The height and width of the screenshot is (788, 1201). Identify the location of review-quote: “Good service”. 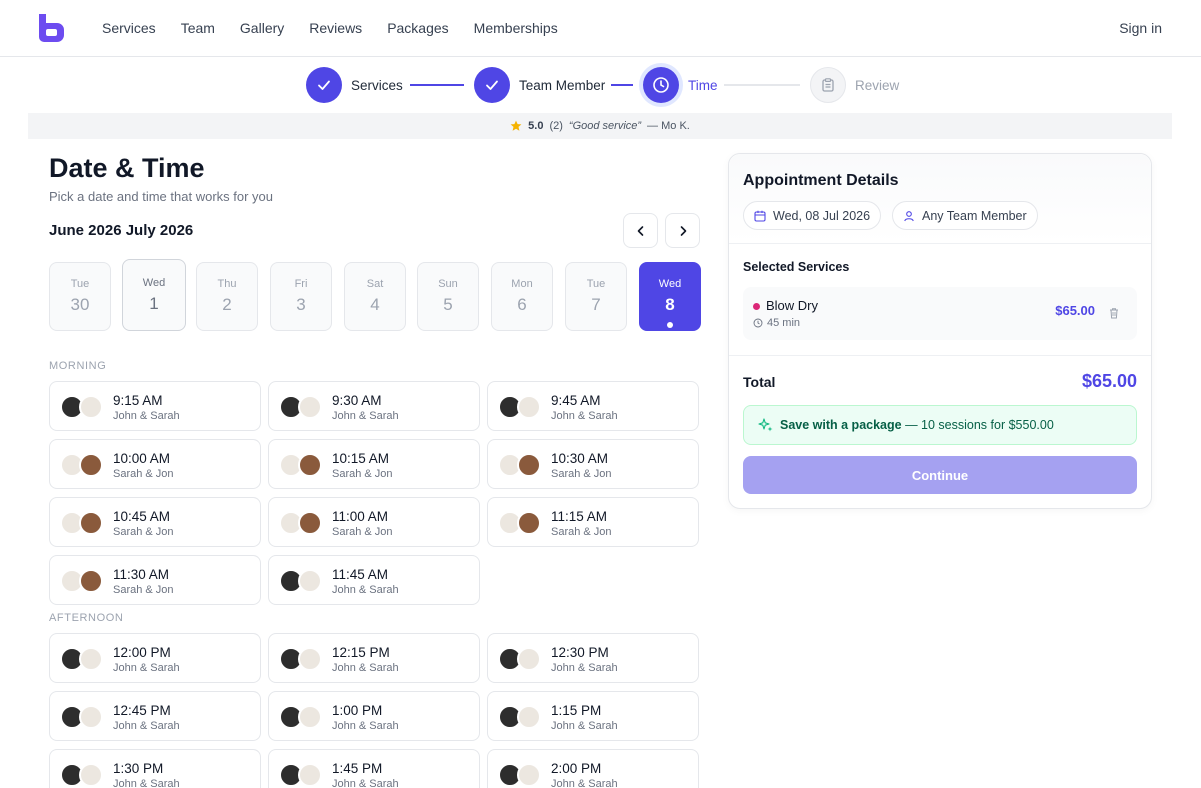
(605, 126).